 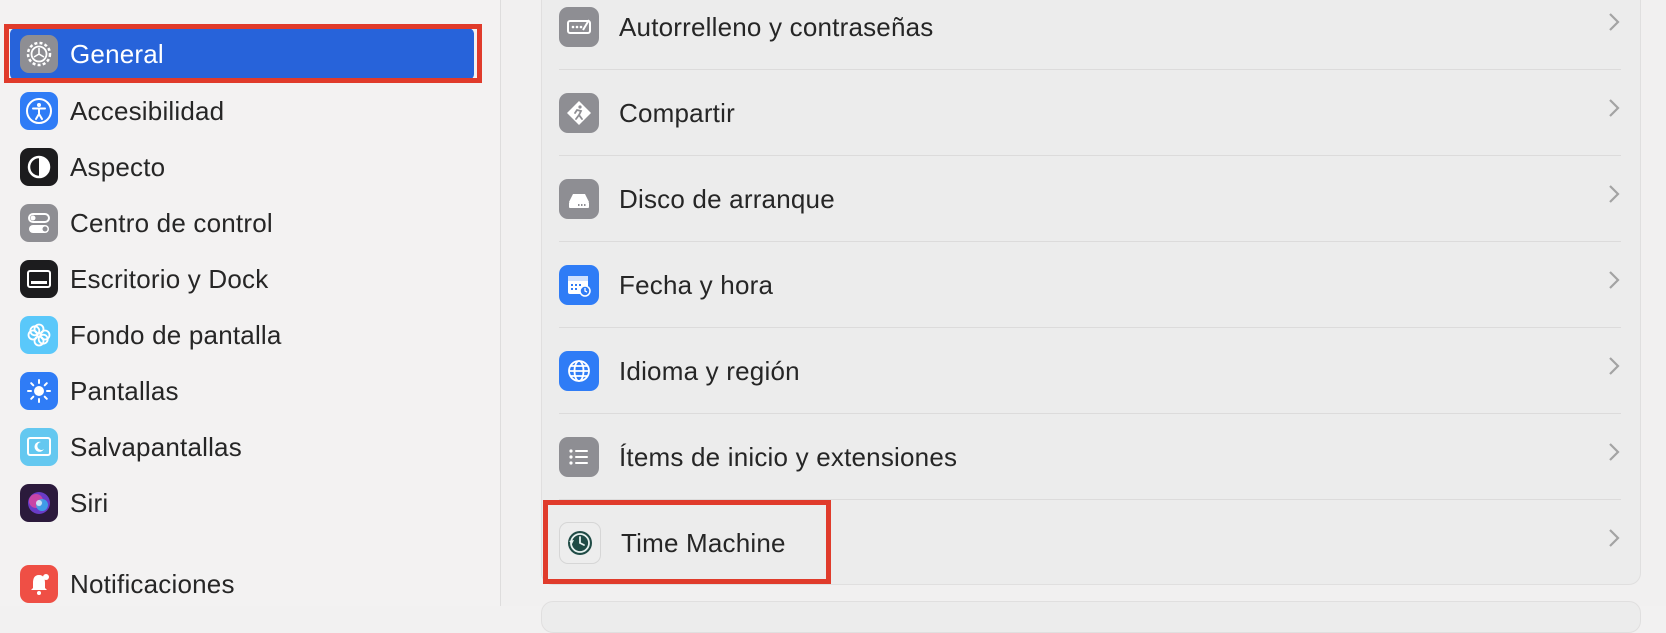 I want to click on row-label: Fecha y hora, so click(x=696, y=284).